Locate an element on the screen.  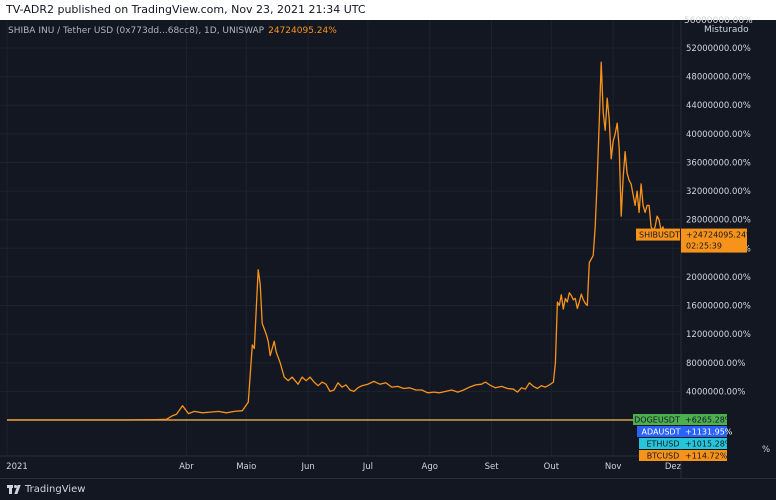
y-tick-label: 40000000.00% is located at coordinates (718, 135).